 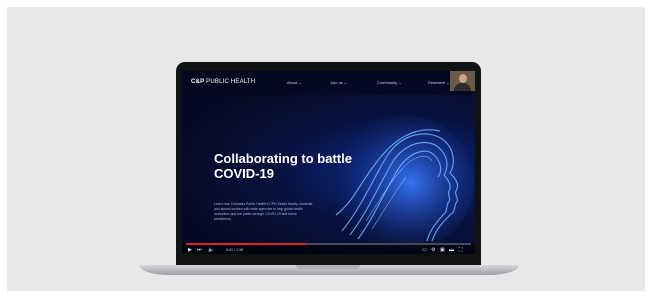 I want to click on site-logo: C&P PUBLIC HEALTH, so click(x=223, y=82).